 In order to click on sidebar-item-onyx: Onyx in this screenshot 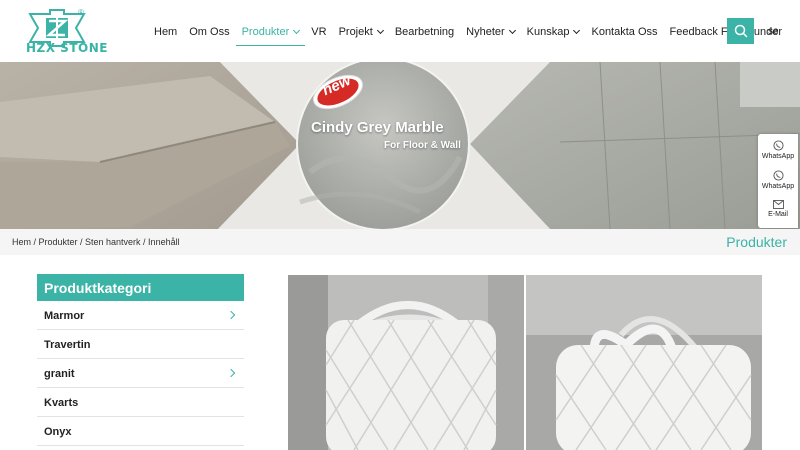, I will do `click(140, 431)`.